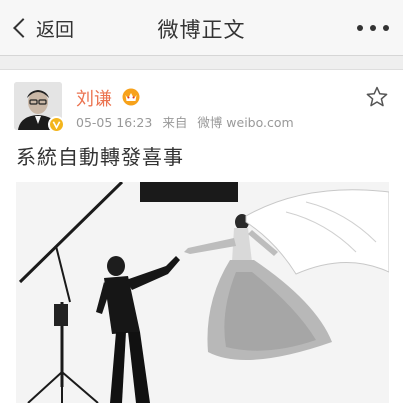 The image size is (403, 403). What do you see at coordinates (100, 157) in the screenshot?
I see `post-text: 系統自動轉發喜事` at bounding box center [100, 157].